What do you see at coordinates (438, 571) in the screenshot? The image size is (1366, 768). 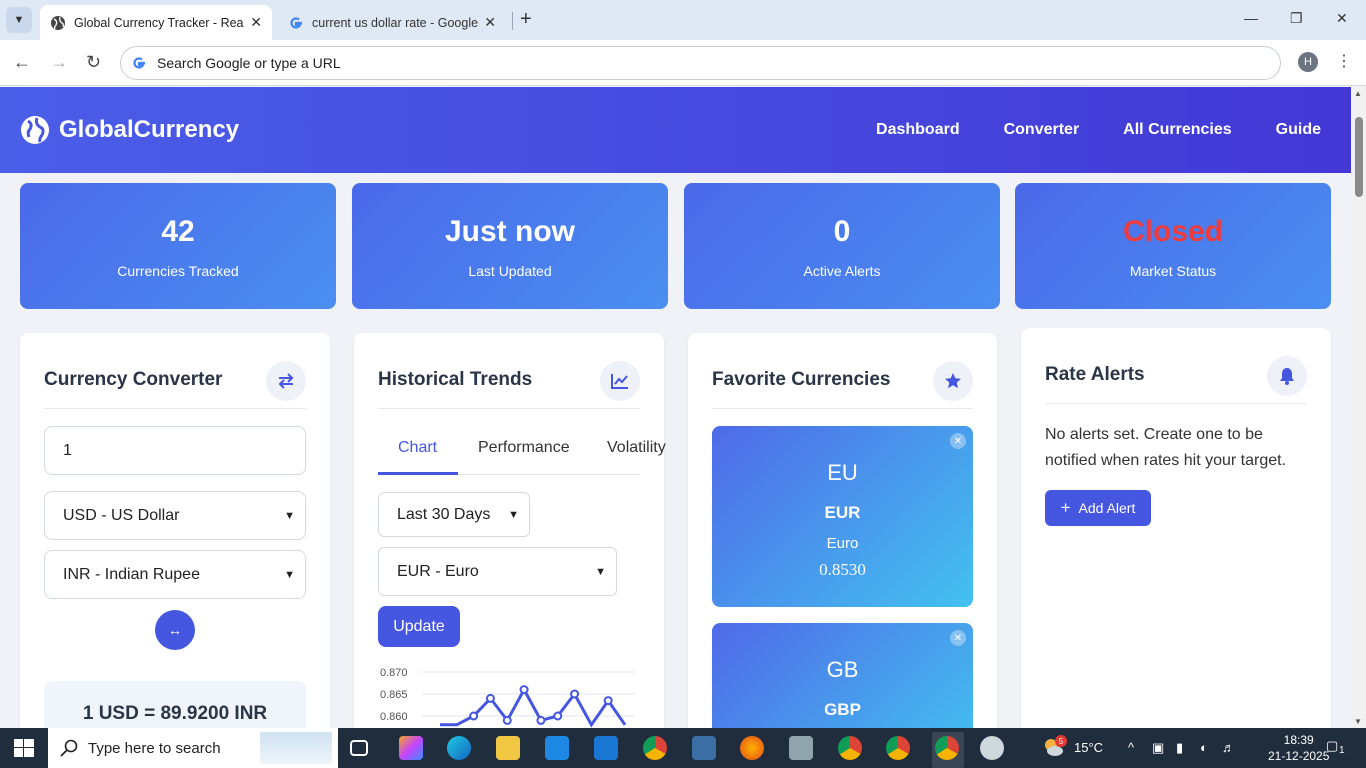 I see `select-value: EUR - Euro` at bounding box center [438, 571].